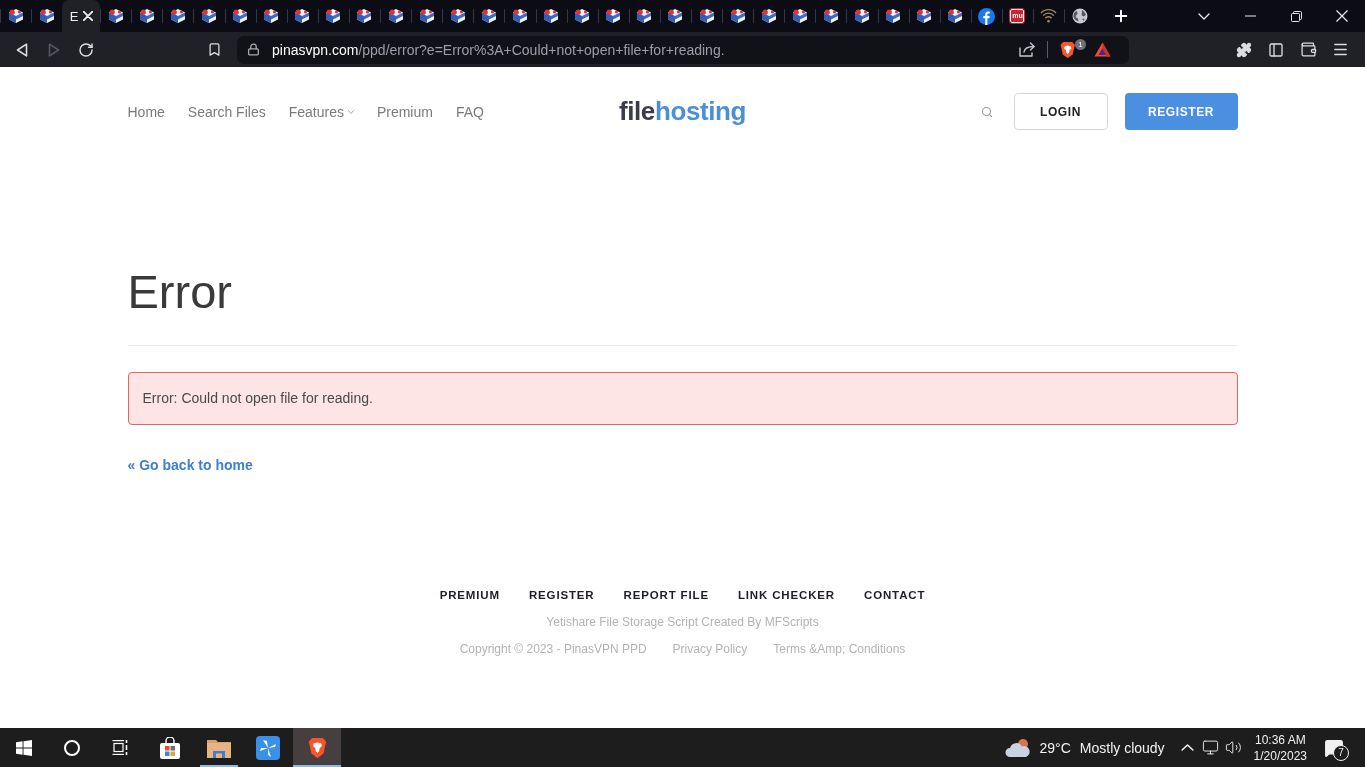 The height and width of the screenshot is (767, 1365). What do you see at coordinates (22, 49) in the screenshot?
I see `back-icon` at bounding box center [22, 49].